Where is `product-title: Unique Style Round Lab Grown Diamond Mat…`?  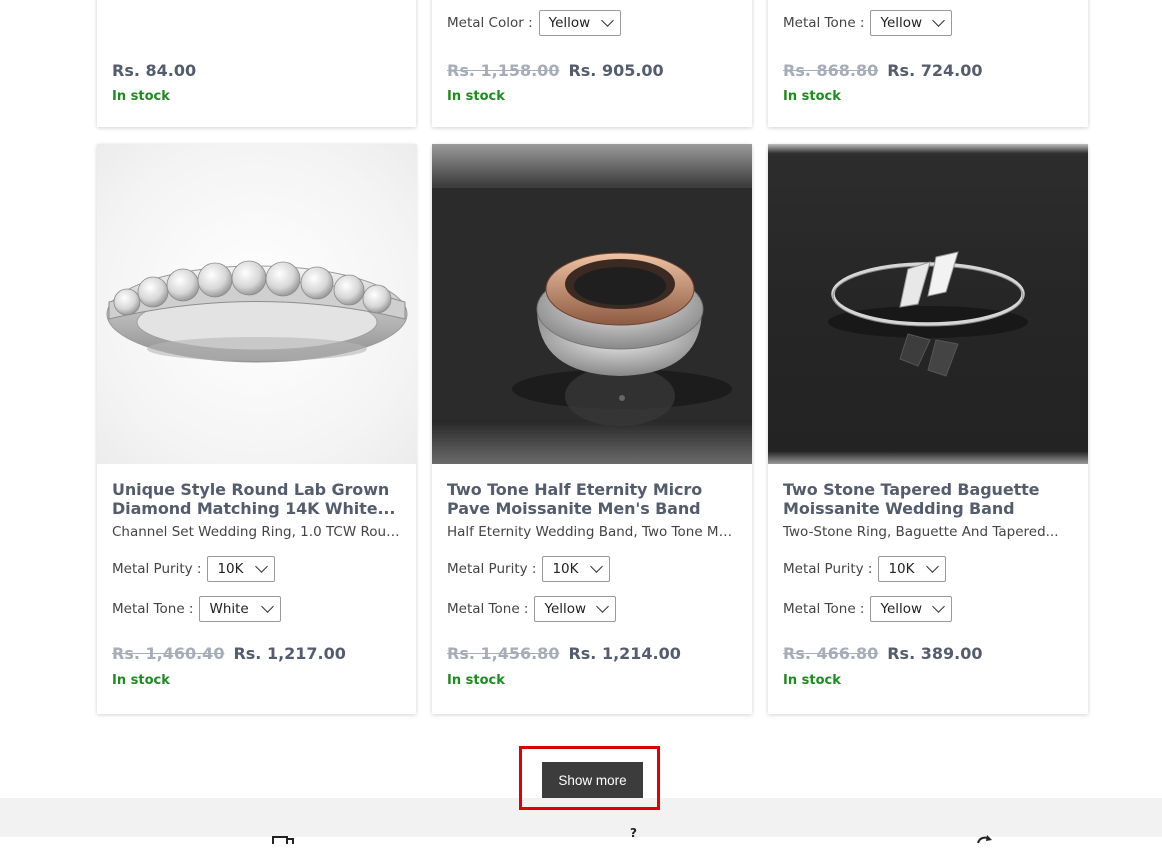 product-title: Unique Style Round Lab Grown Diamond Mat… is located at coordinates (257, 499).